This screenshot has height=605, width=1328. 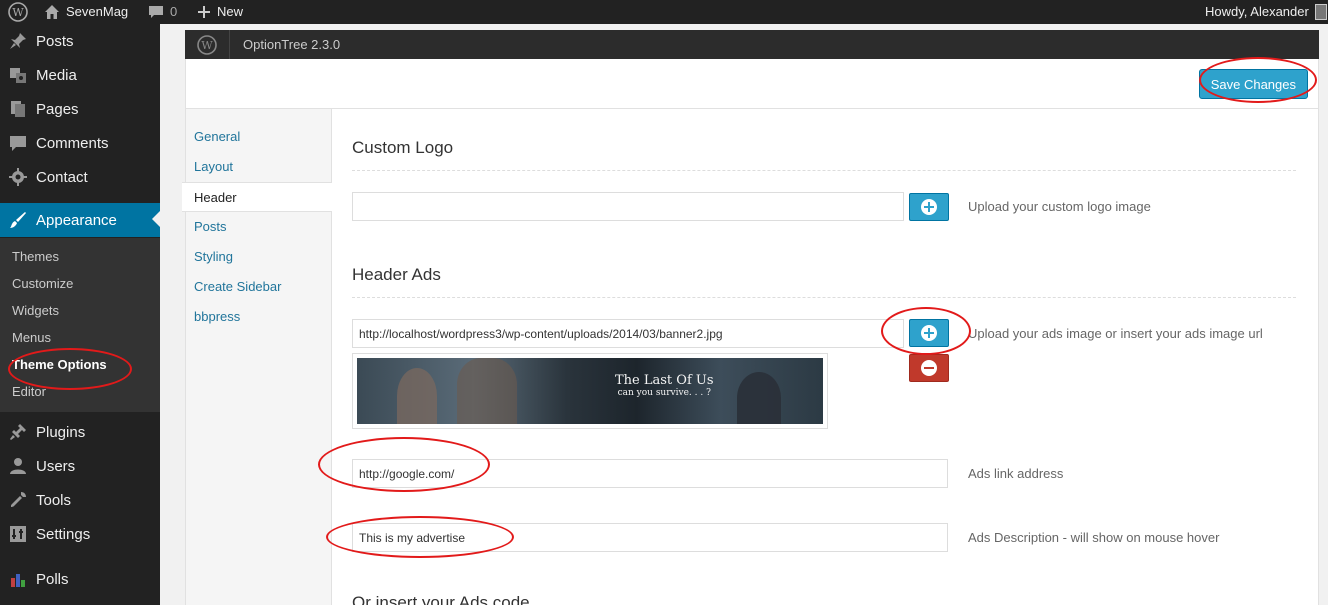 I want to click on pin-icon, so click(x=18, y=41).